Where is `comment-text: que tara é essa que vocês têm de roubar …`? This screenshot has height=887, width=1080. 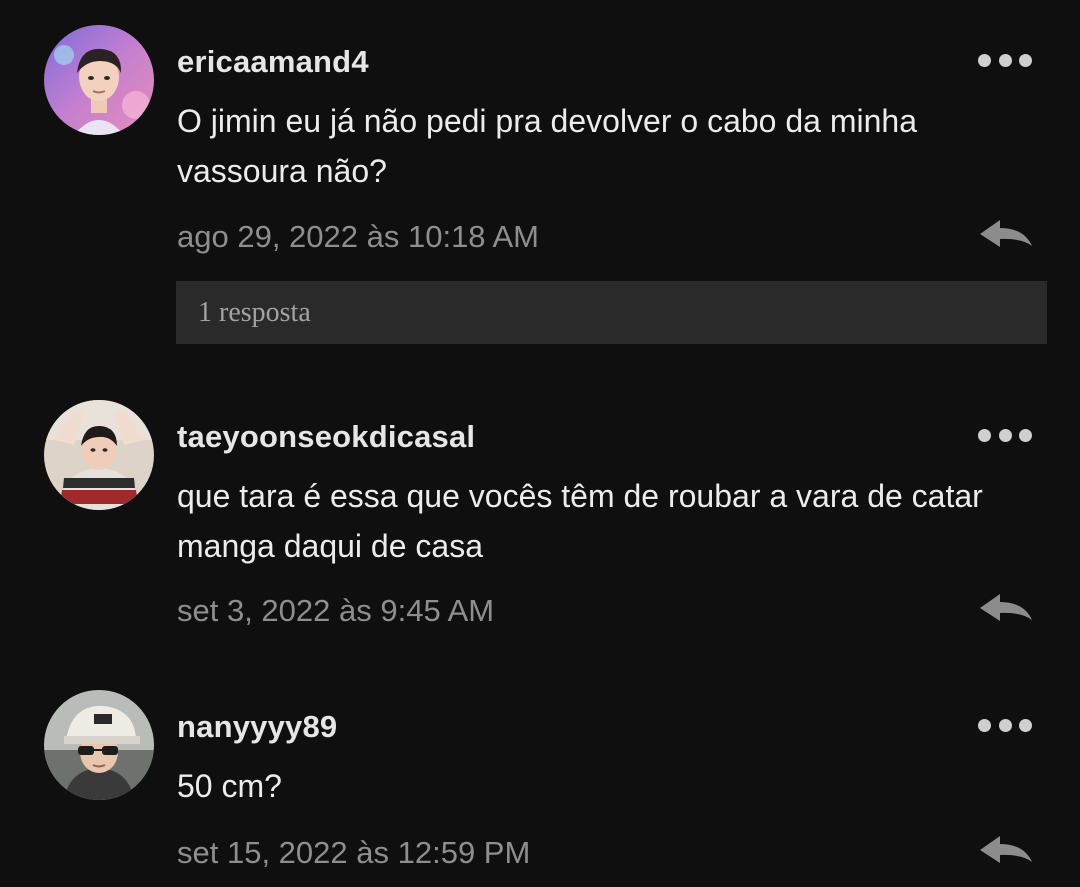
comment-text: que tara é essa que vocês têm de roubar … is located at coordinates (580, 521).